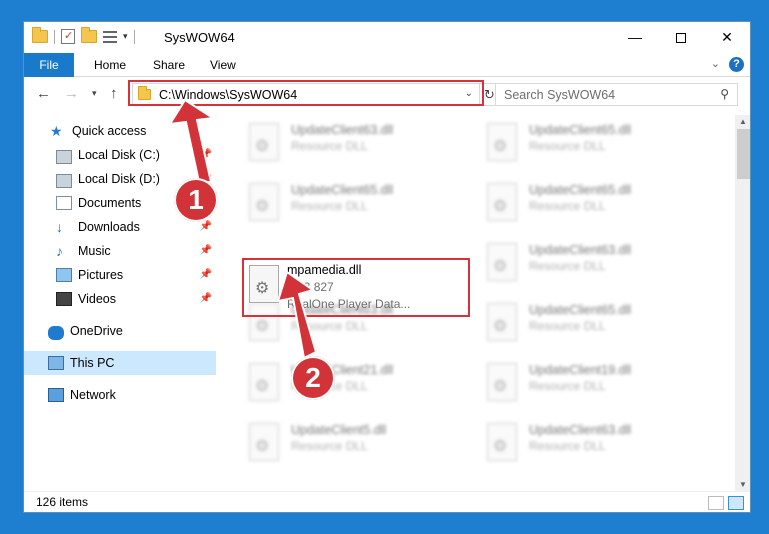 The height and width of the screenshot is (534, 769). Describe the element at coordinates (727, 37) in the screenshot. I see `close-button: ✕` at that location.